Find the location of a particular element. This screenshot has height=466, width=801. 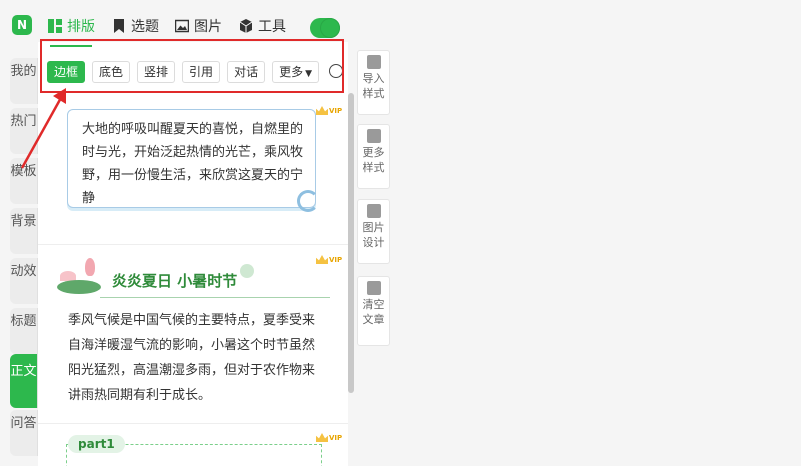

vtab-qa: 问答 is located at coordinates (24, 433).